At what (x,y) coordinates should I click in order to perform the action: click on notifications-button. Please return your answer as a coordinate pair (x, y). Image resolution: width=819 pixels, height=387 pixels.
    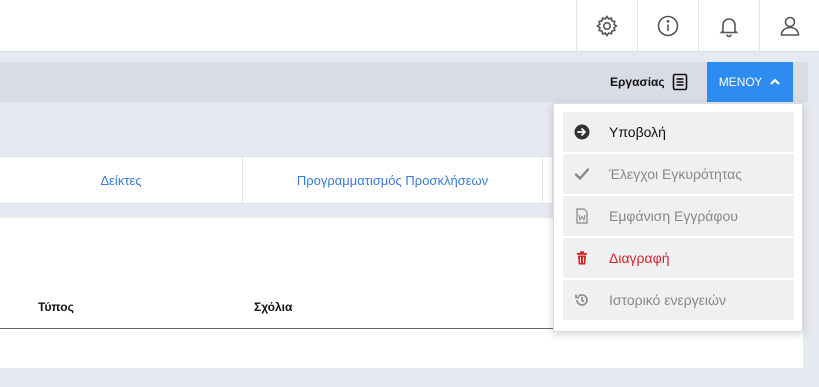
    Looking at the image, I should click on (728, 26).